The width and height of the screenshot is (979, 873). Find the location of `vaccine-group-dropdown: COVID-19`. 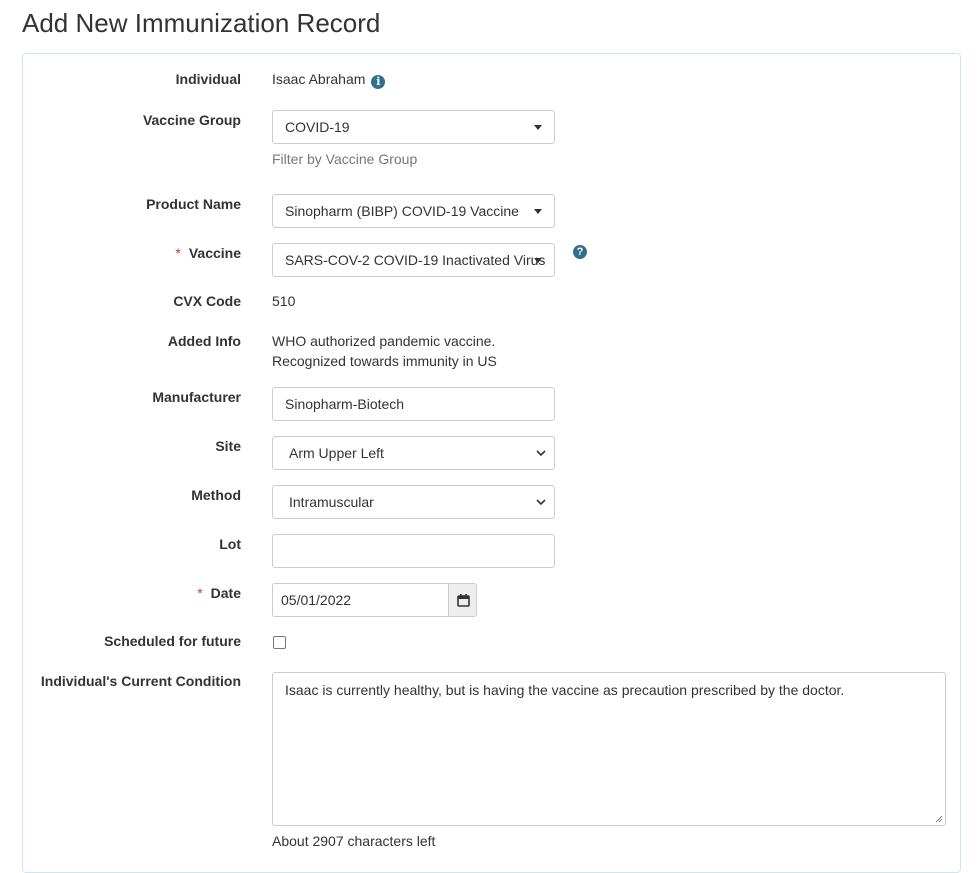

vaccine-group-dropdown: COVID-19 is located at coordinates (413, 127).